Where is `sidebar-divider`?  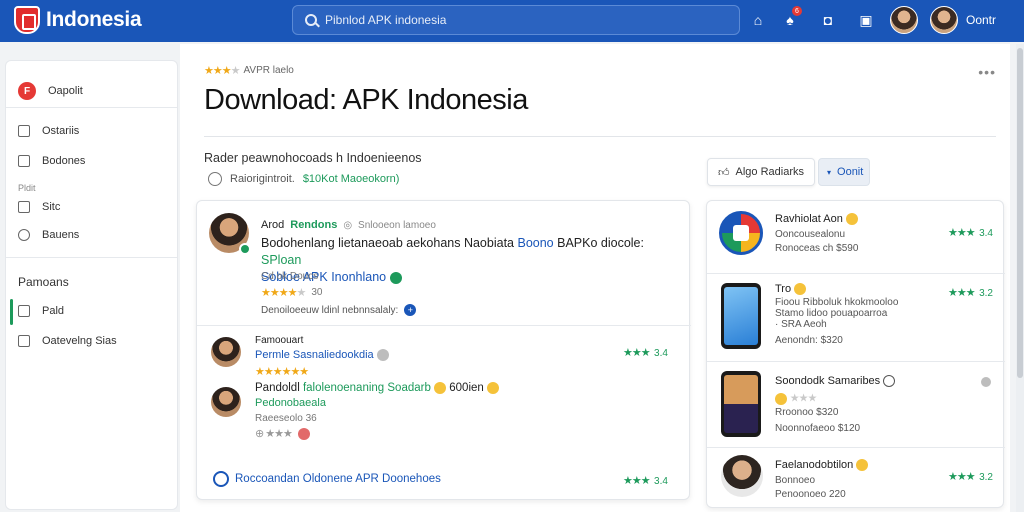 sidebar-divider is located at coordinates (91, 257).